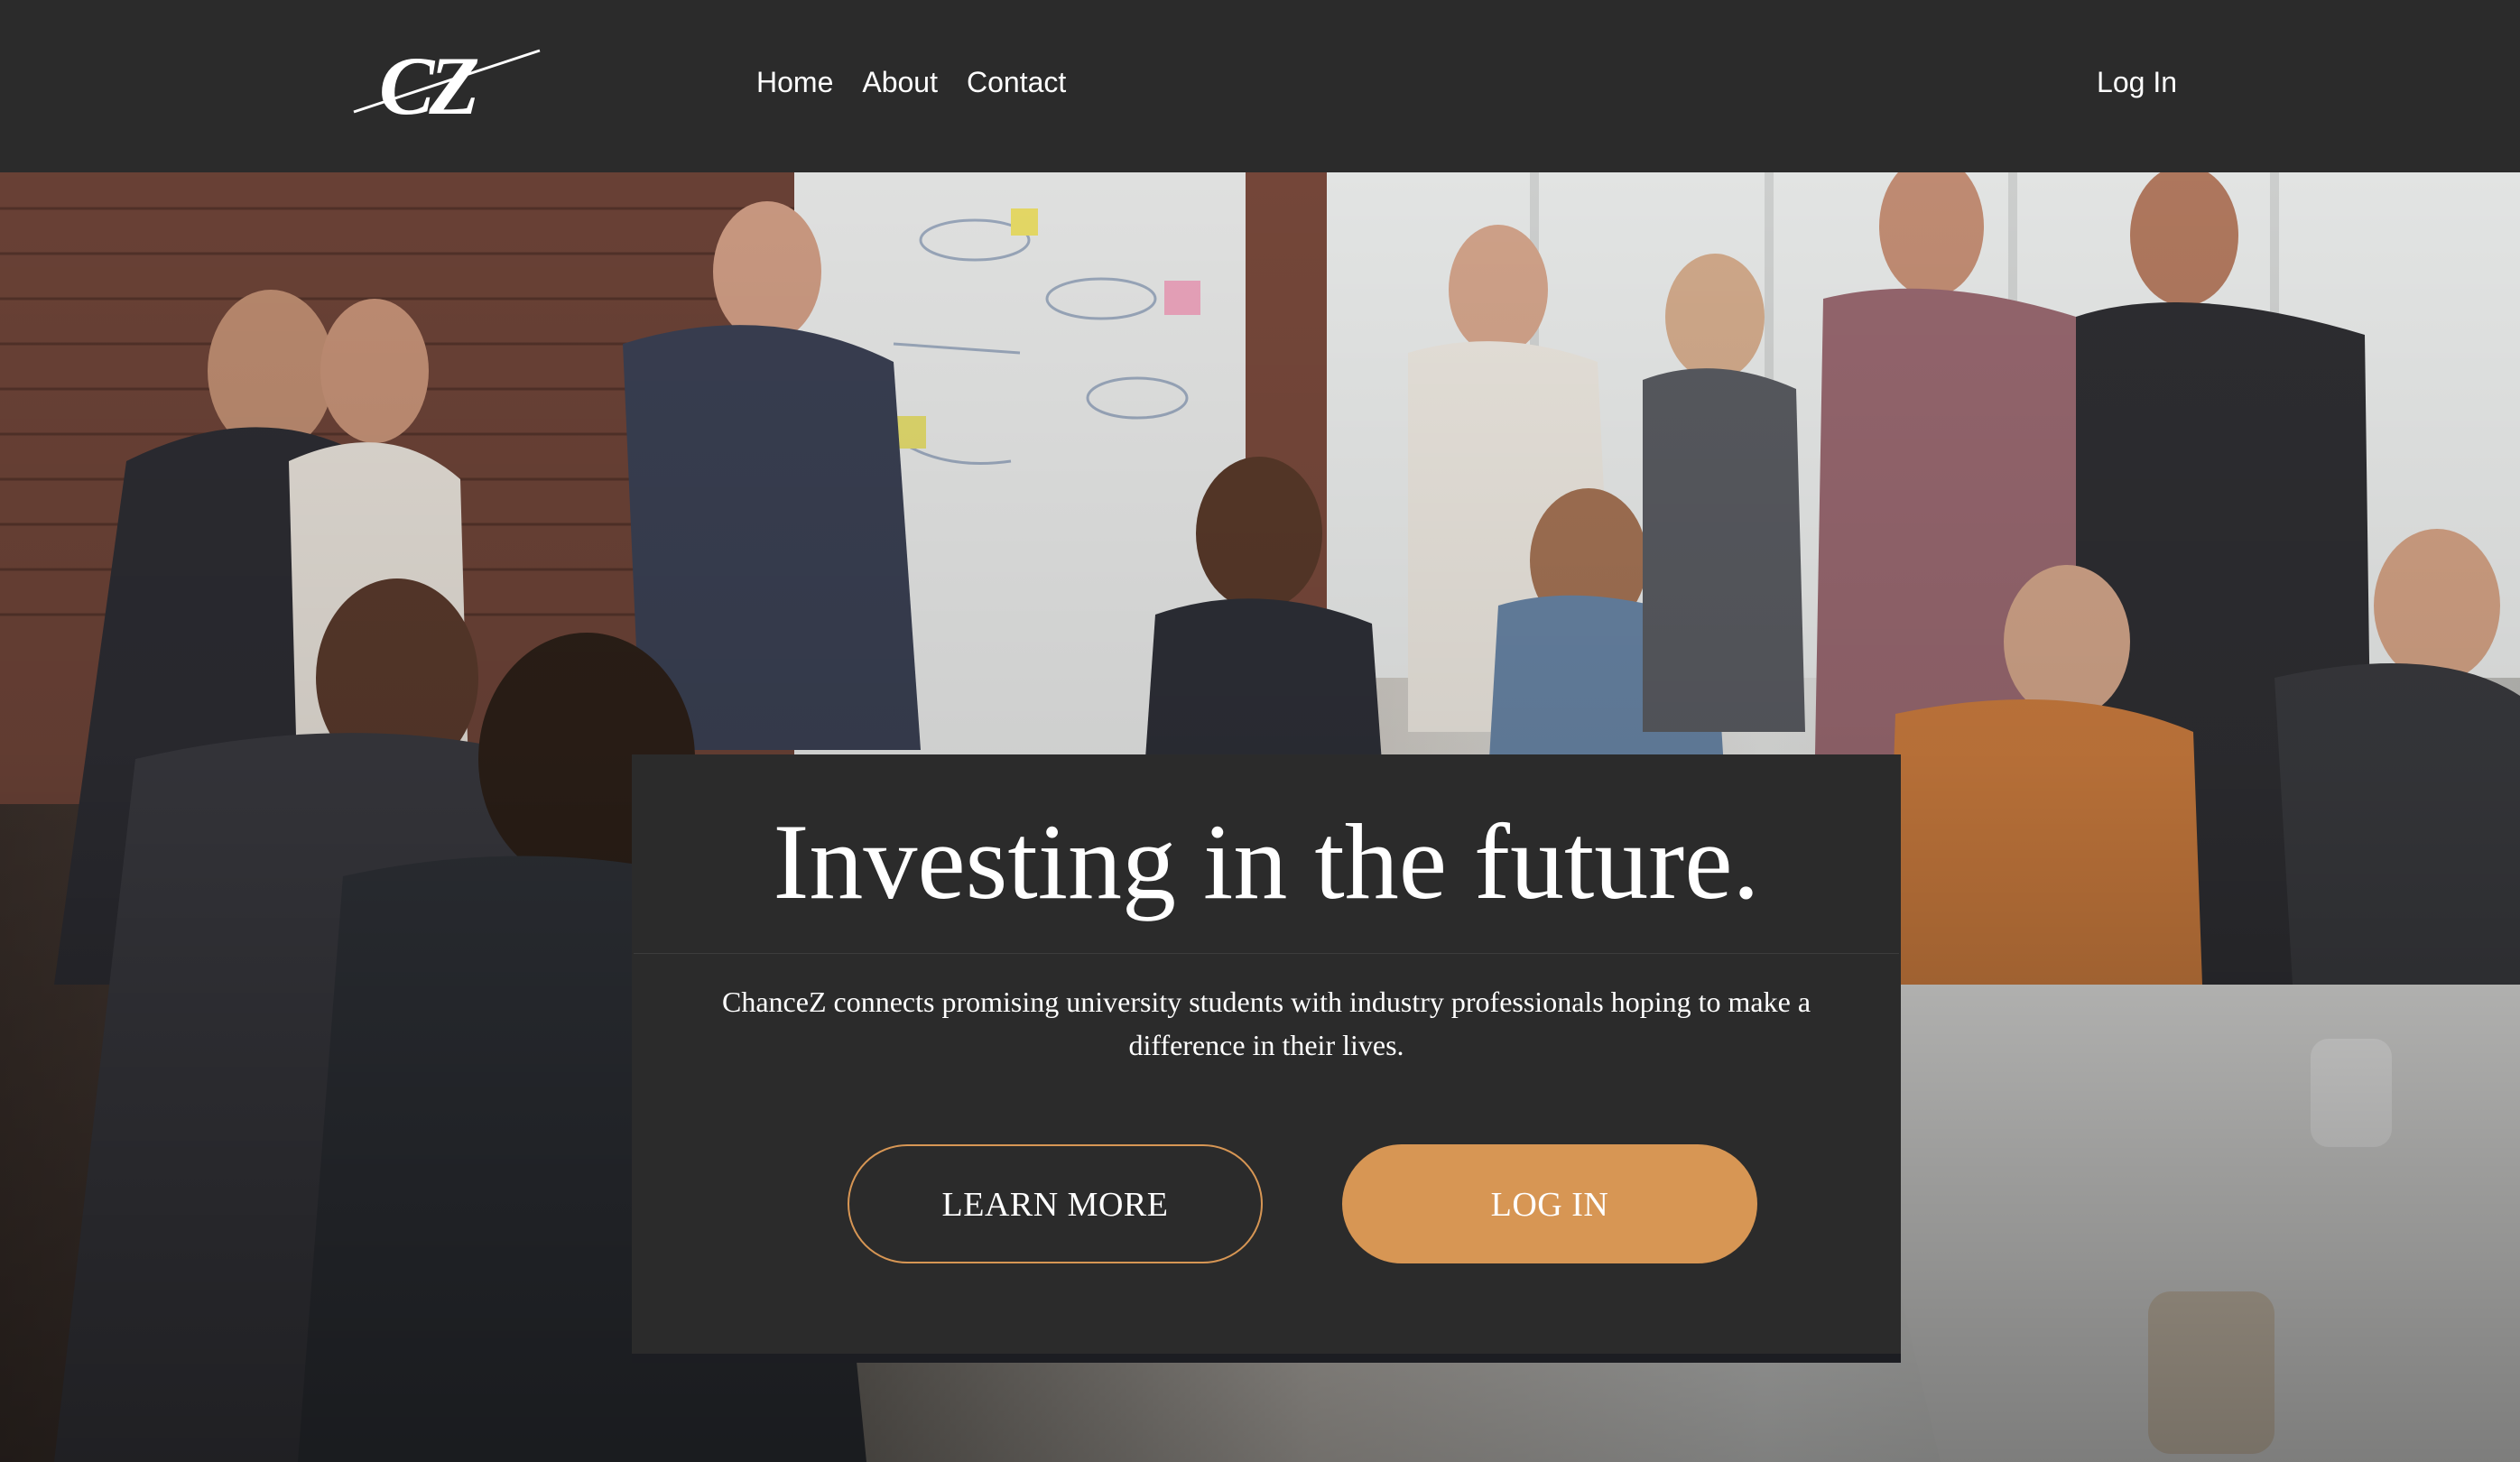 Image resolution: width=2520 pixels, height=1462 pixels. What do you see at coordinates (900, 82) in the screenshot?
I see `nav-about-link: About` at bounding box center [900, 82].